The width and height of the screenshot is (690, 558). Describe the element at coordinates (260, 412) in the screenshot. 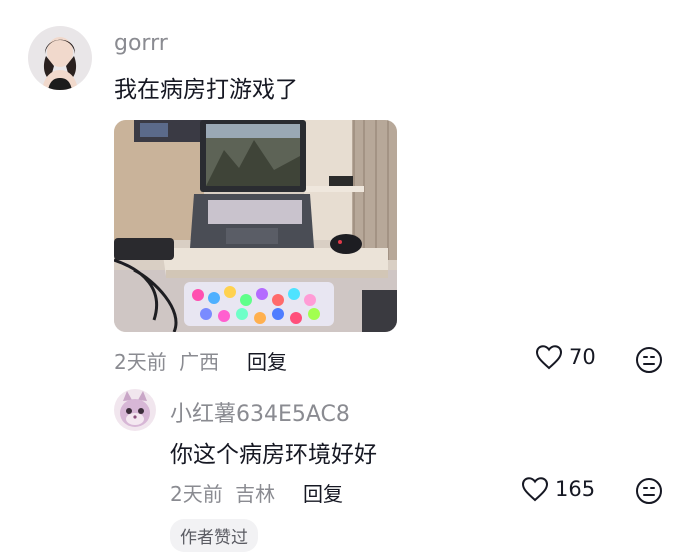

I see `reply-username: 小红薯634E5AC8` at that location.